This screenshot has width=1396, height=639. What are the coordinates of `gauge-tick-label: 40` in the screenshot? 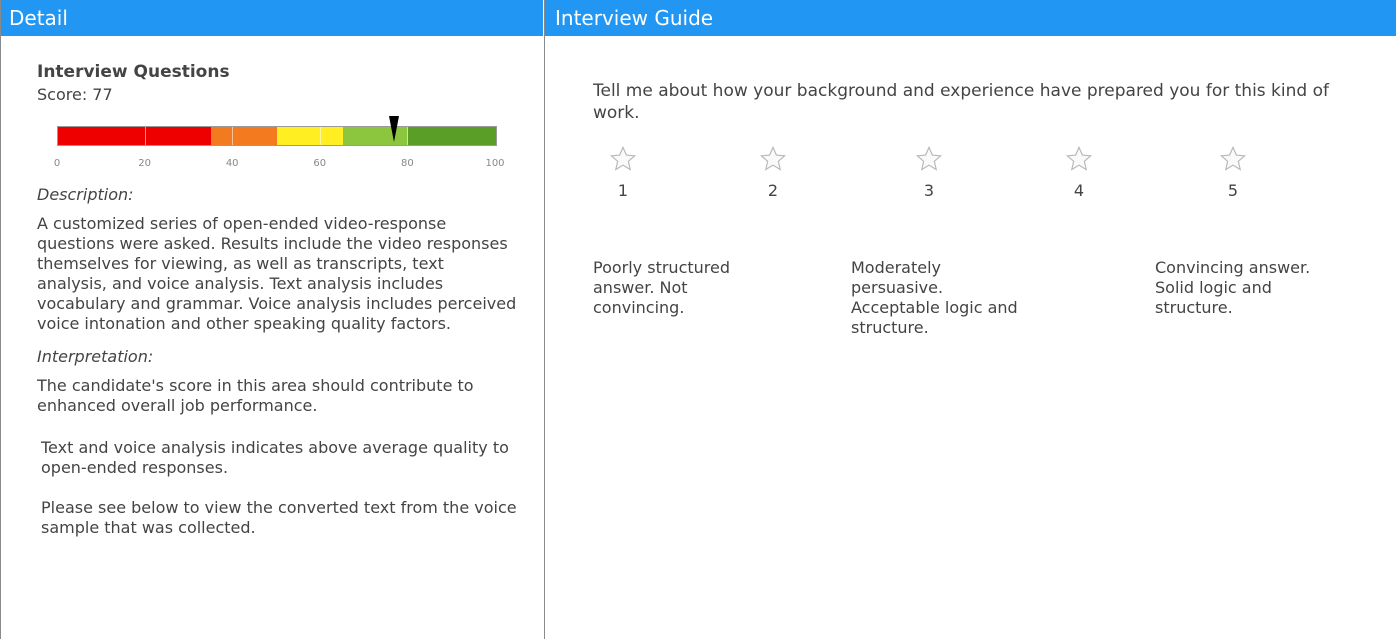 It's located at (232, 163).